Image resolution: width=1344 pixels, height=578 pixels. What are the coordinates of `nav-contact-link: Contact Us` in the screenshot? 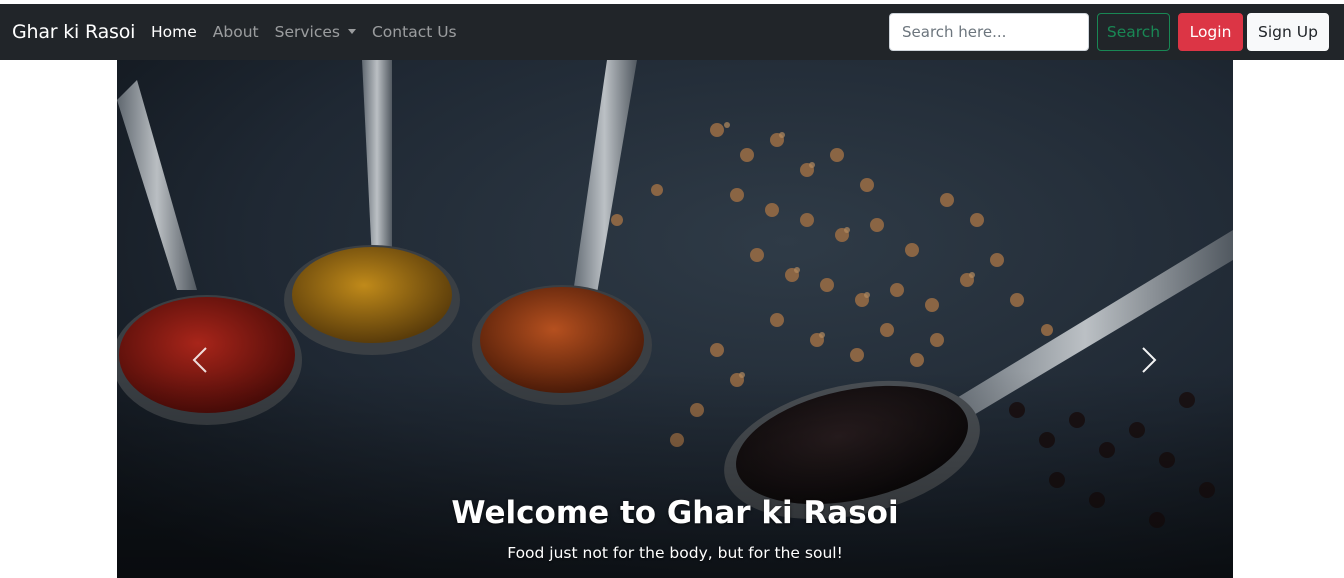 It's located at (414, 32).